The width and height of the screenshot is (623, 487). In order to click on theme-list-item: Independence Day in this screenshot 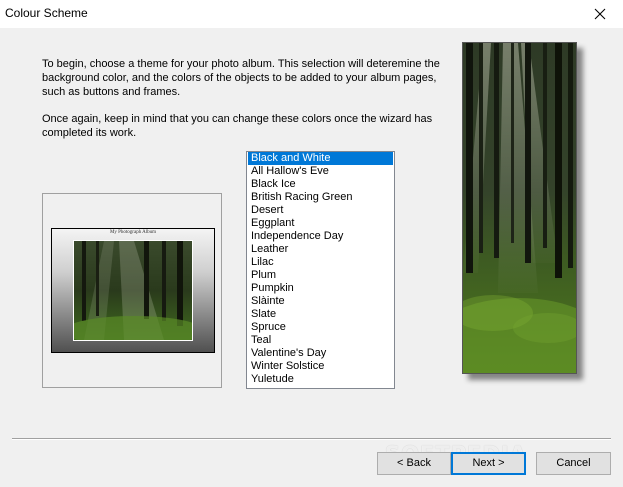, I will do `click(320, 236)`.